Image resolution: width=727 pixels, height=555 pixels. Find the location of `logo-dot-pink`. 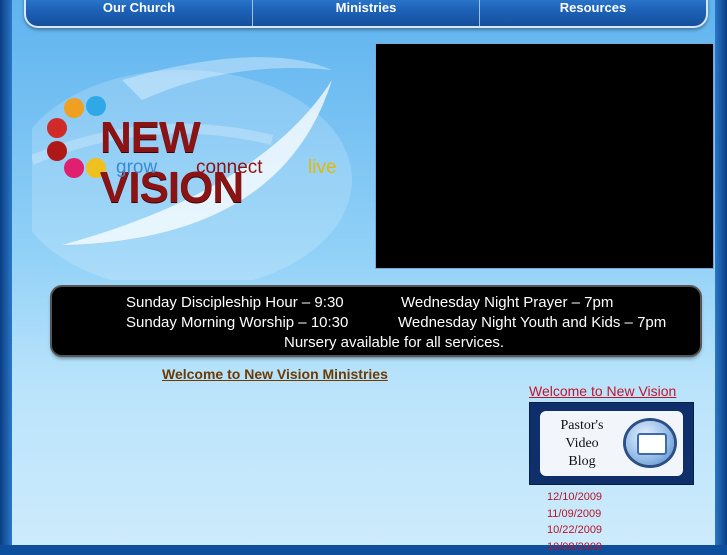

logo-dot-pink is located at coordinates (74, 168).